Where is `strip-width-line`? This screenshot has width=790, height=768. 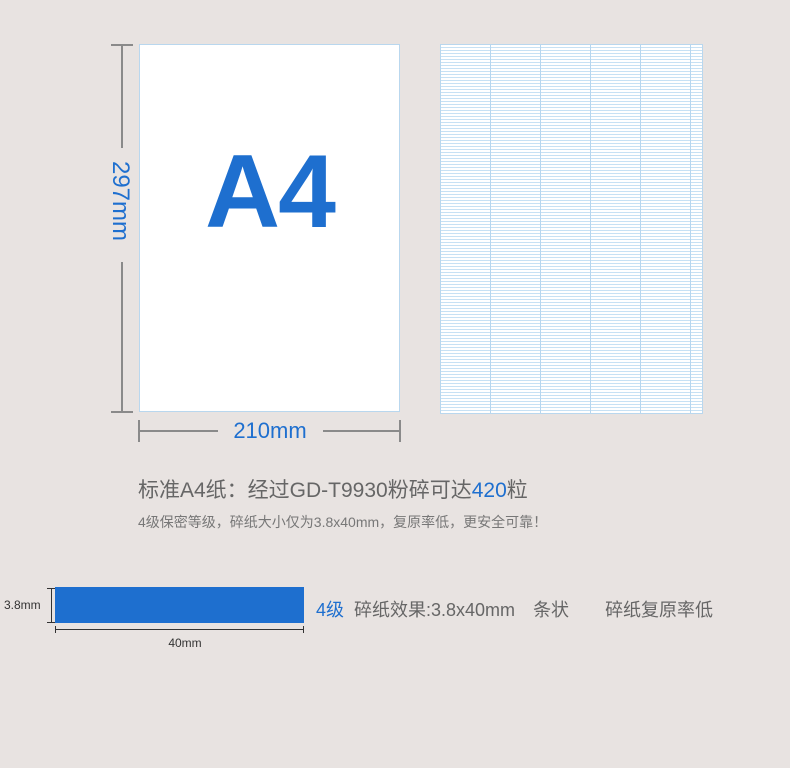
strip-width-line is located at coordinates (179, 629).